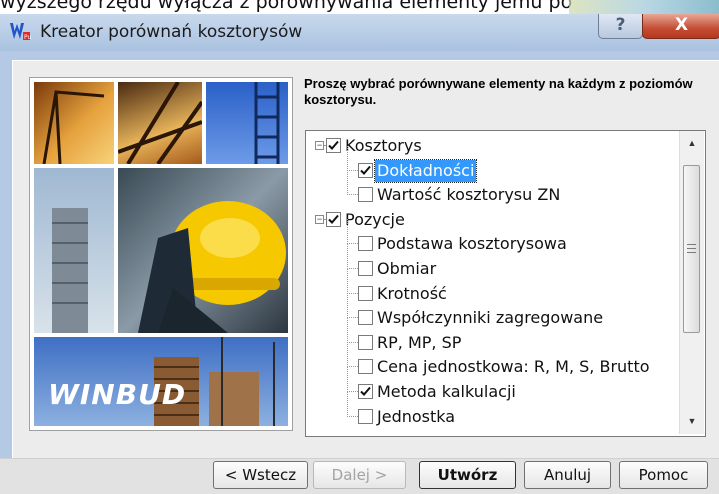  I want to click on image-tile-blue-scaffold, so click(247, 123).